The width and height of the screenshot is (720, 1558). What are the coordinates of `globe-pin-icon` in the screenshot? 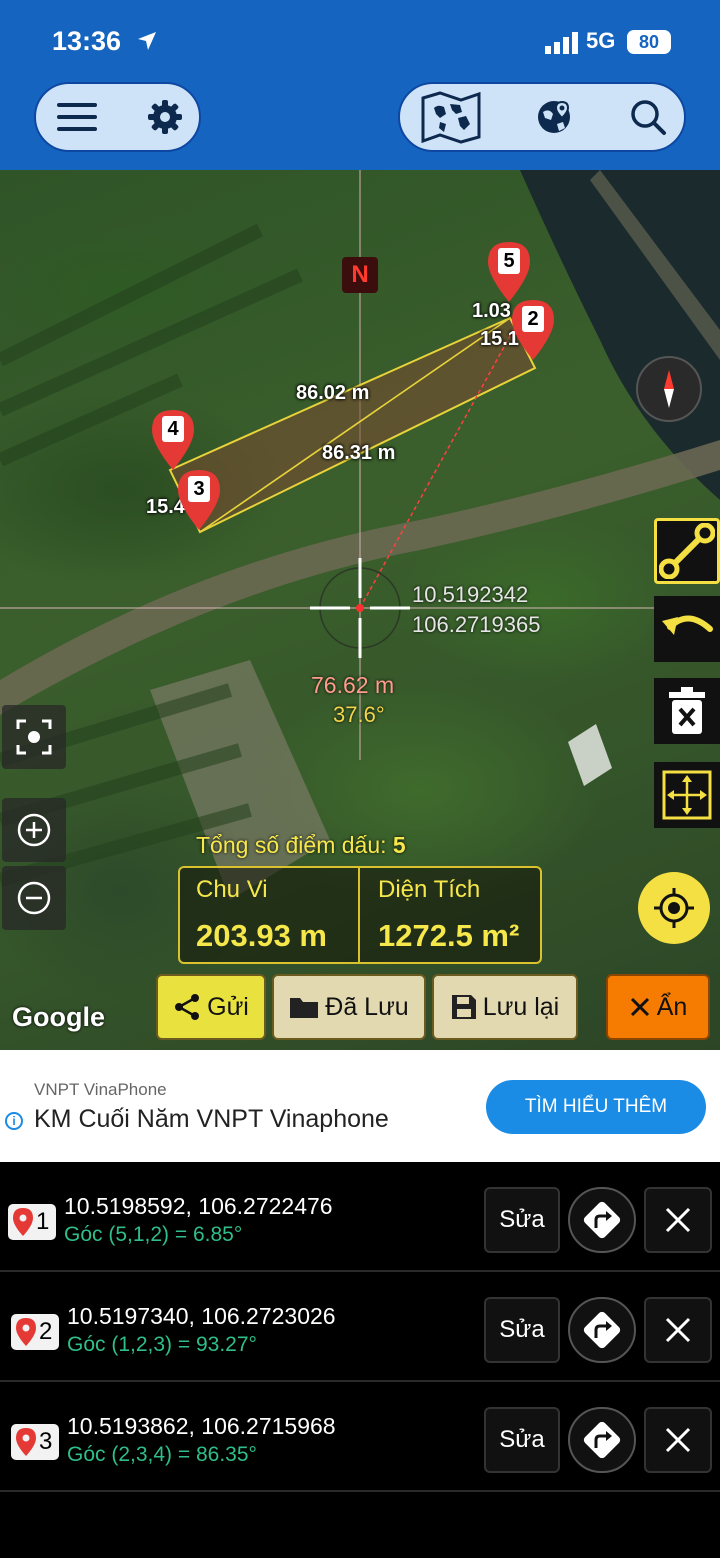 It's located at (554, 117).